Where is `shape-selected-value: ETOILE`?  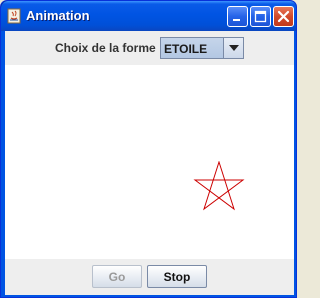
shape-selected-value: ETOILE is located at coordinates (186, 49).